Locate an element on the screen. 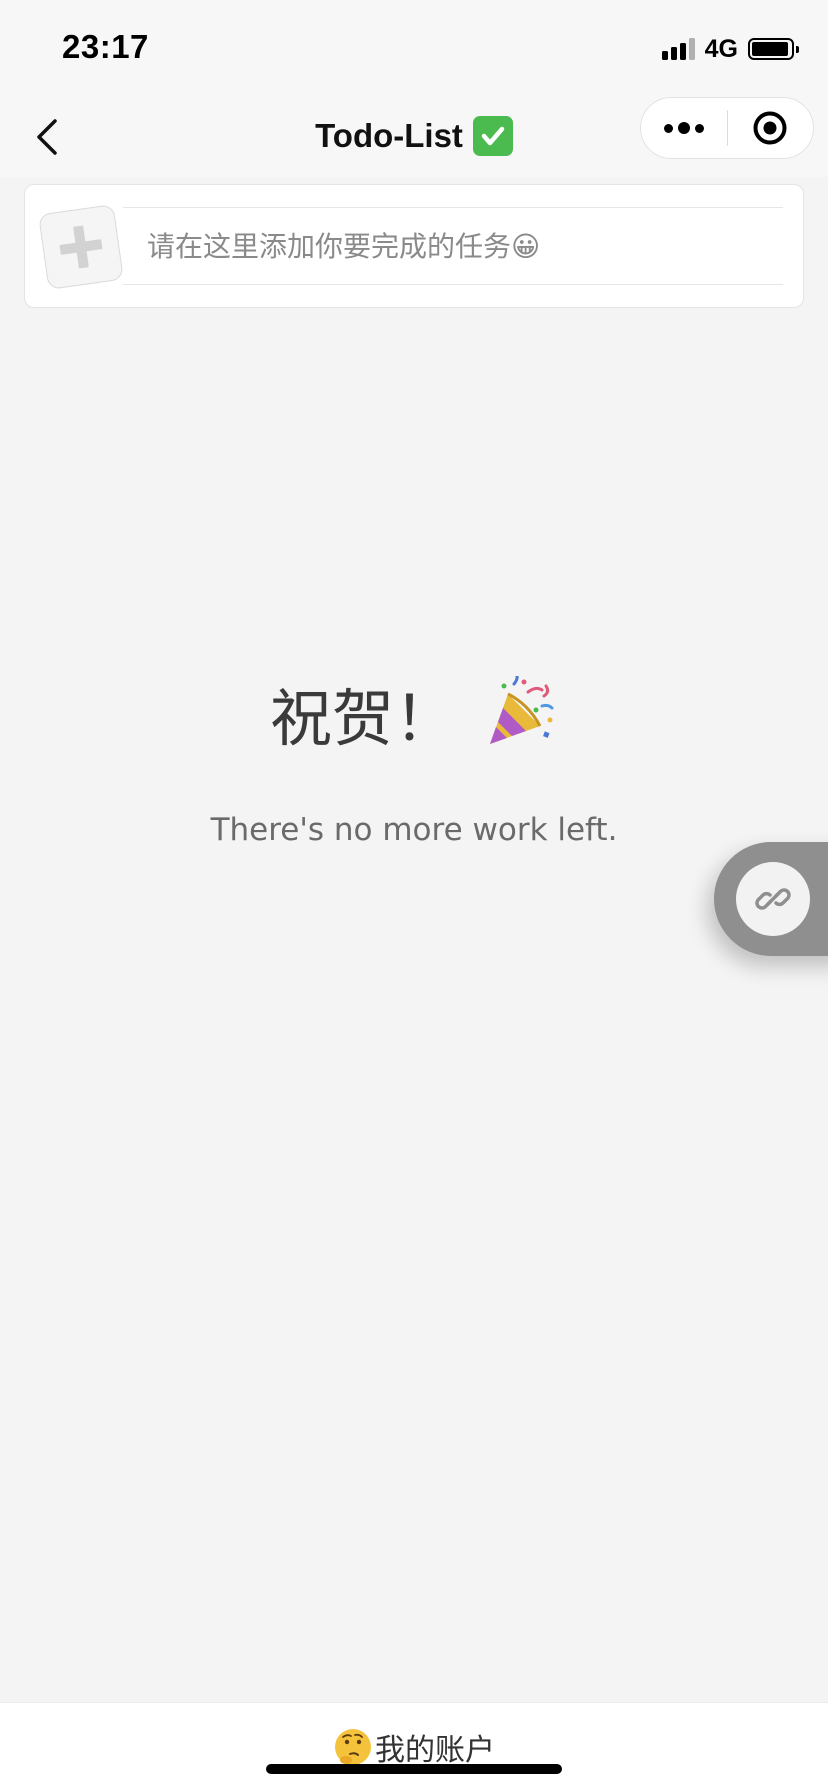 This screenshot has height=1792, width=828. close-miniprogram-button is located at coordinates (771, 128).